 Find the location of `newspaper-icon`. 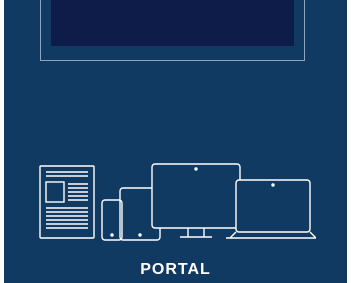

newspaper-icon is located at coordinates (67, 202).